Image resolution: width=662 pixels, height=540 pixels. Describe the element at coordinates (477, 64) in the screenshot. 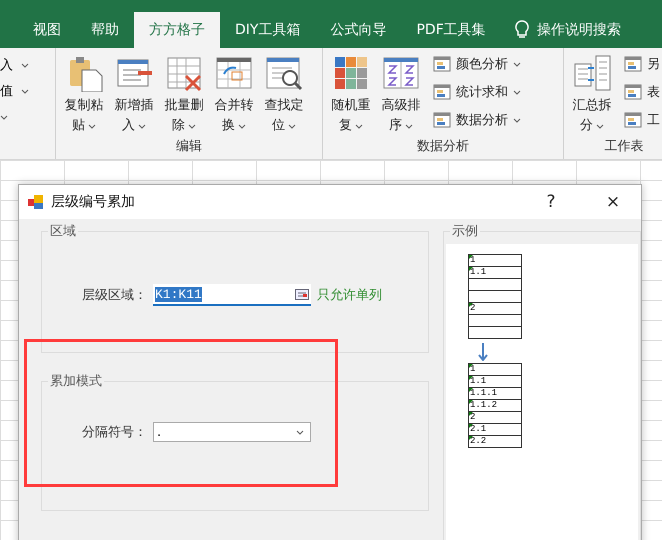

I see `menu-button: 颜色分析` at that location.